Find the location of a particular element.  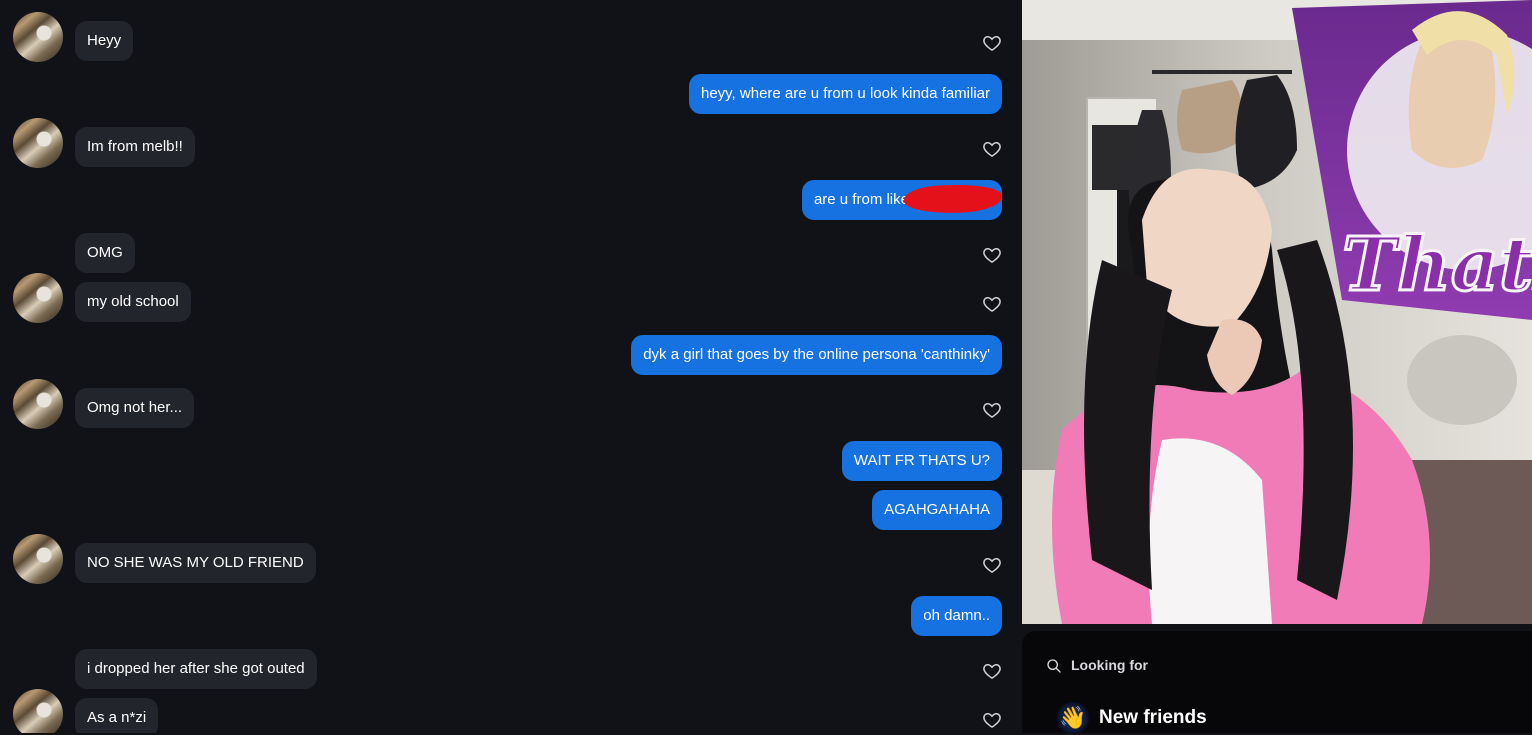

message-bubble-incoming: NO SHE WAS MY OLD FRIEND is located at coordinates (195, 563).